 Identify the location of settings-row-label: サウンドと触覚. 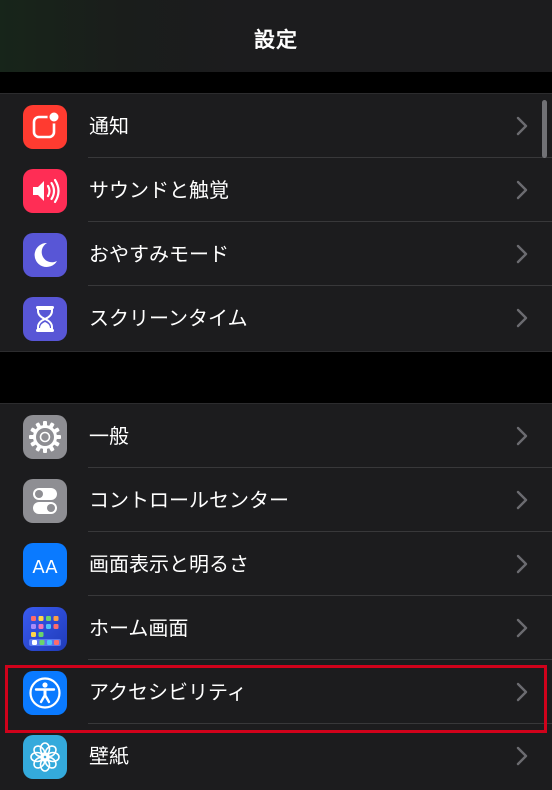
(159, 190).